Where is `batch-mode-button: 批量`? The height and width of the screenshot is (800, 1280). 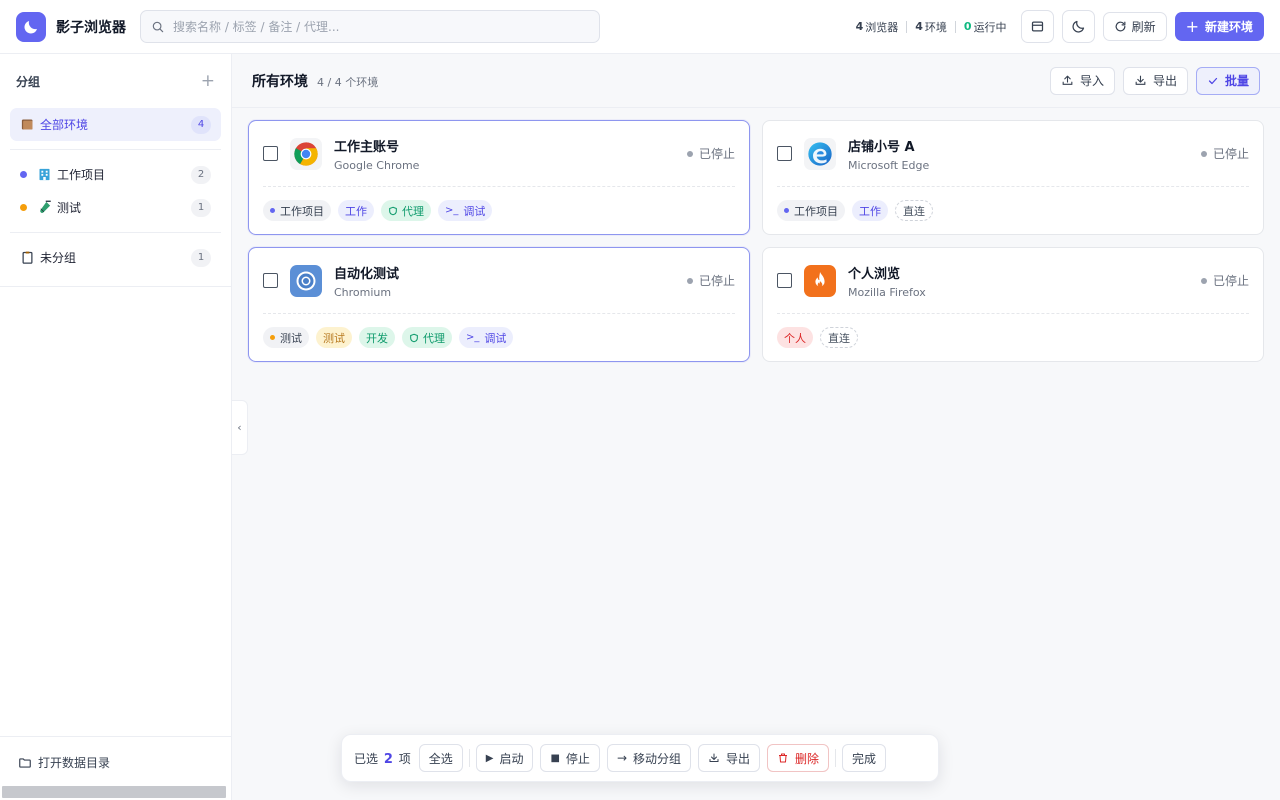 batch-mode-button: 批量 is located at coordinates (1227, 80).